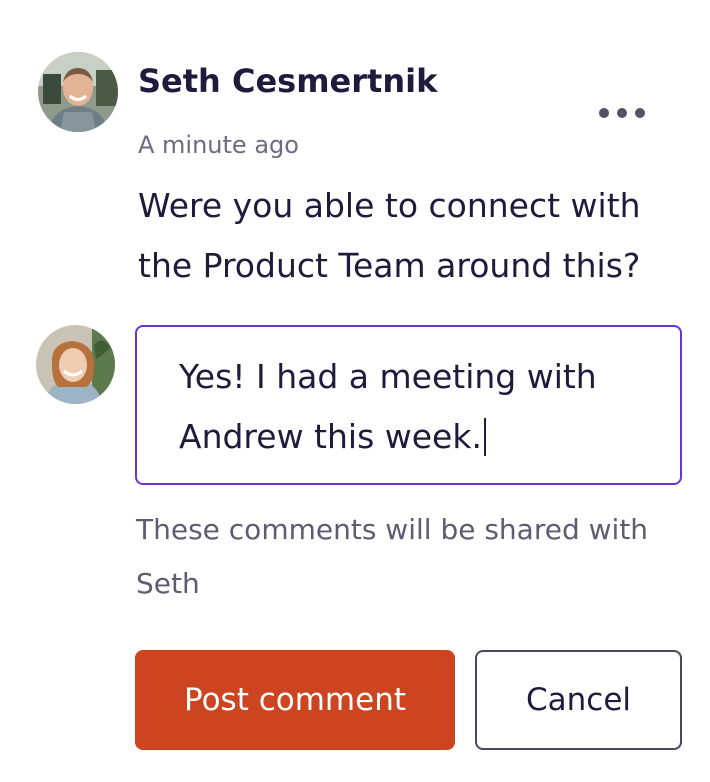 The width and height of the screenshot is (710, 782). I want to click on text-cursor, so click(484, 437).